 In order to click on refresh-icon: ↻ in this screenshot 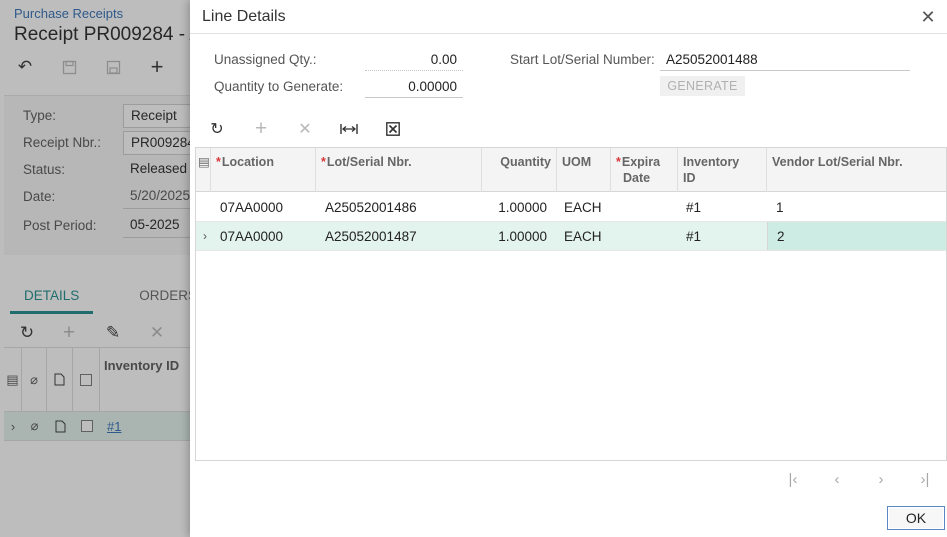, I will do `click(217, 129)`.